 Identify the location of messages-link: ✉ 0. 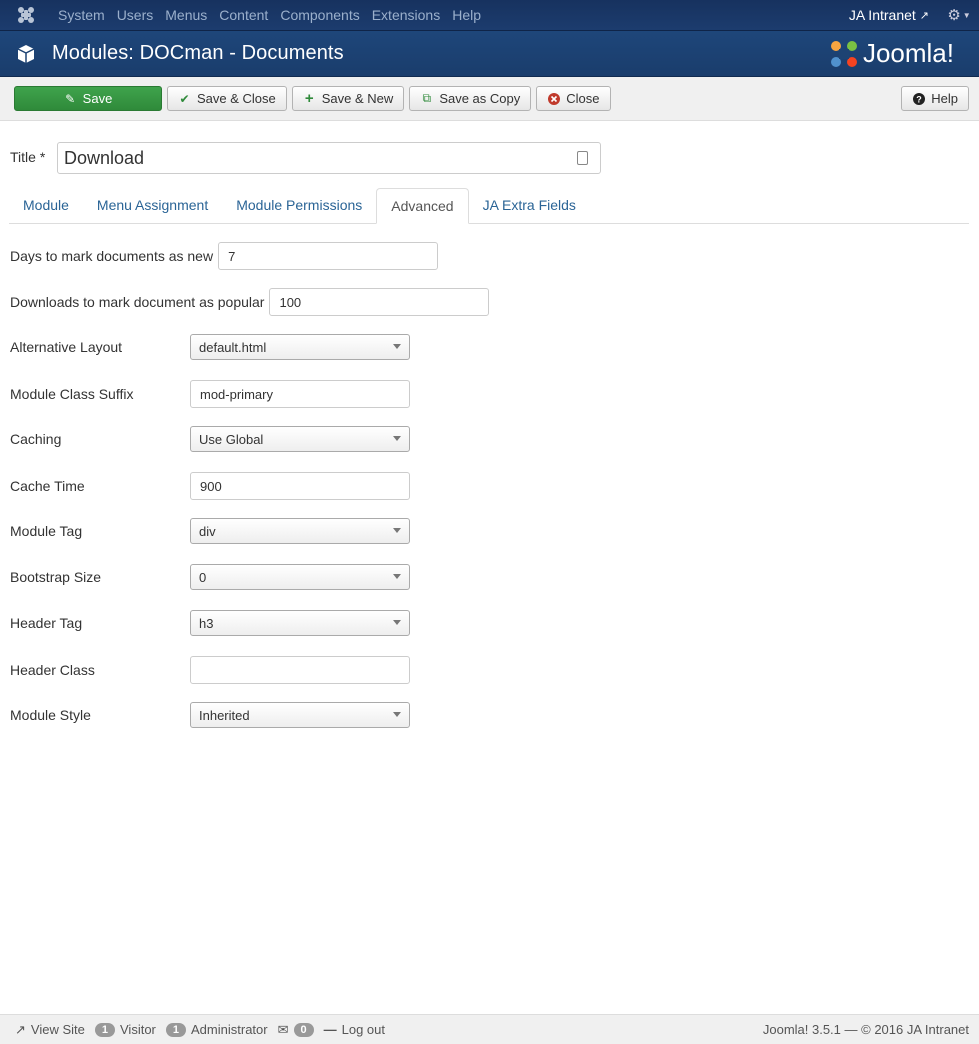
(296, 1030).